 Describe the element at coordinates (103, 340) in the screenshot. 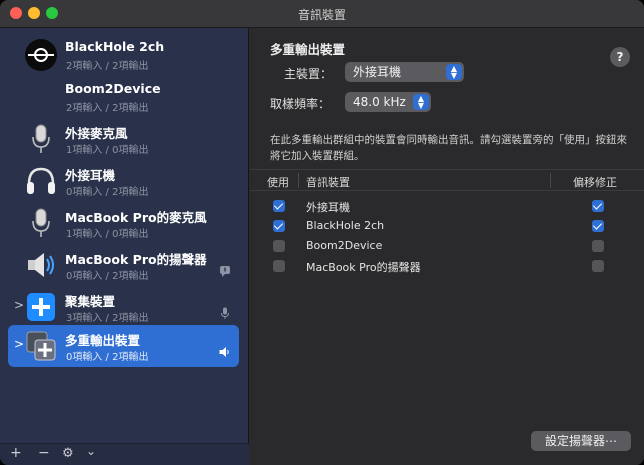

I see `device-name: 多重輸出裝置` at that location.